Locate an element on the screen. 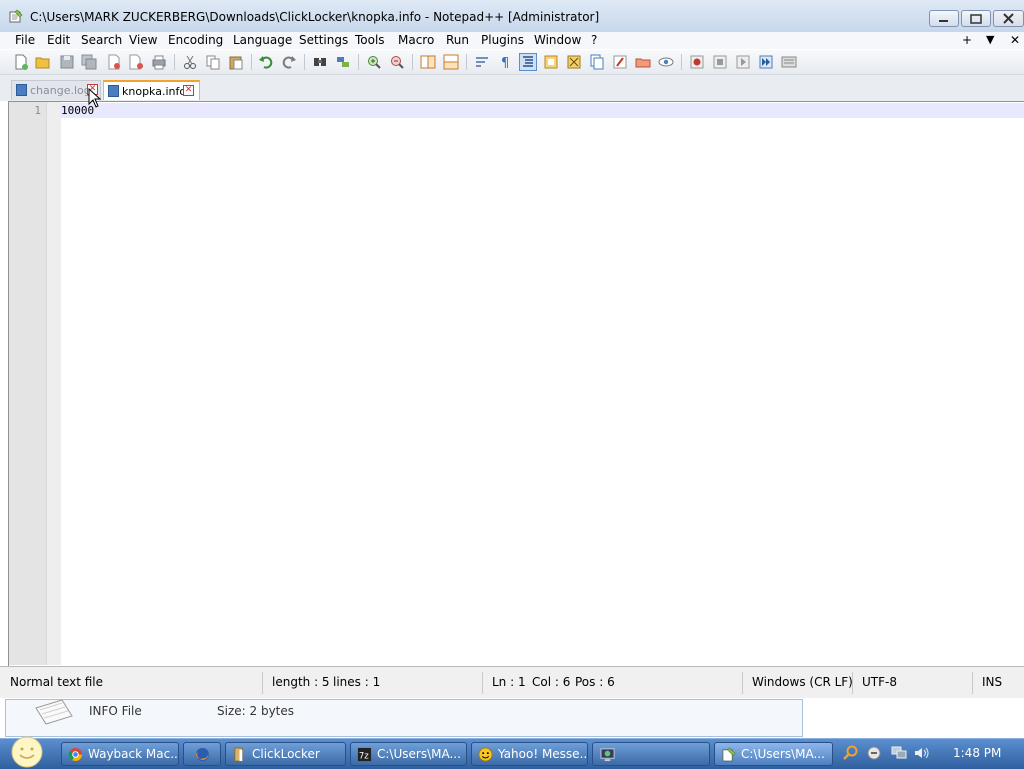 This screenshot has height=769, width=1024. close-document-icon: ✕ is located at coordinates (1015, 40).